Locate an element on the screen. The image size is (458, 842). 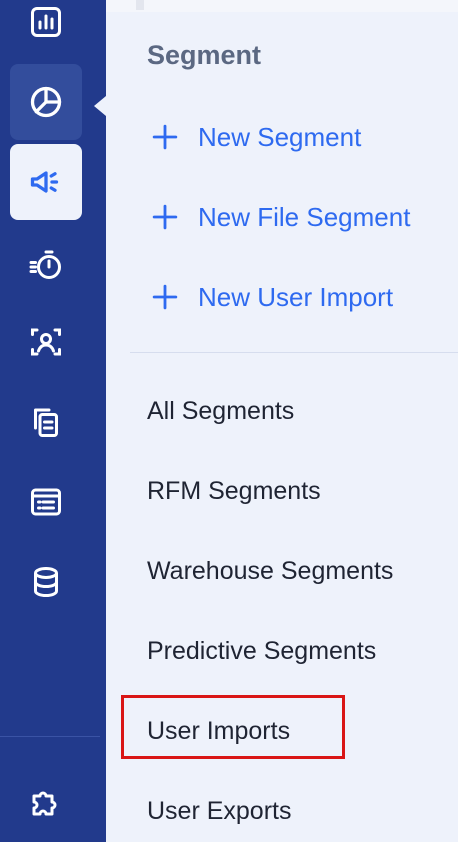
flyout-pointer is located at coordinates (100, 106).